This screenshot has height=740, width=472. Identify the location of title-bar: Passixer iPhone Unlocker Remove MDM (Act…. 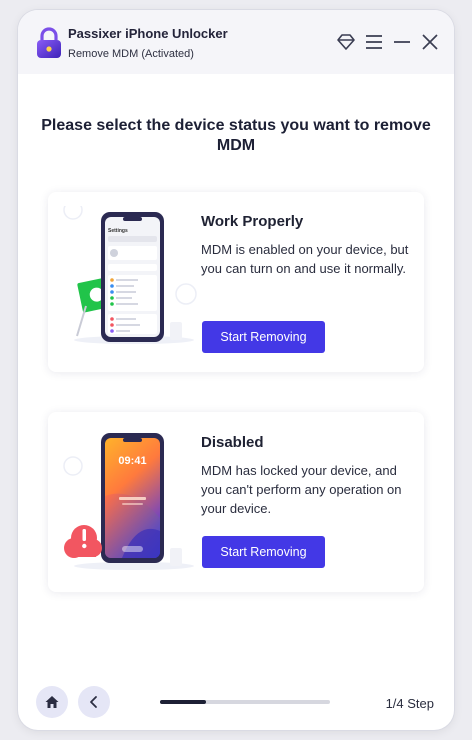
(236, 42).